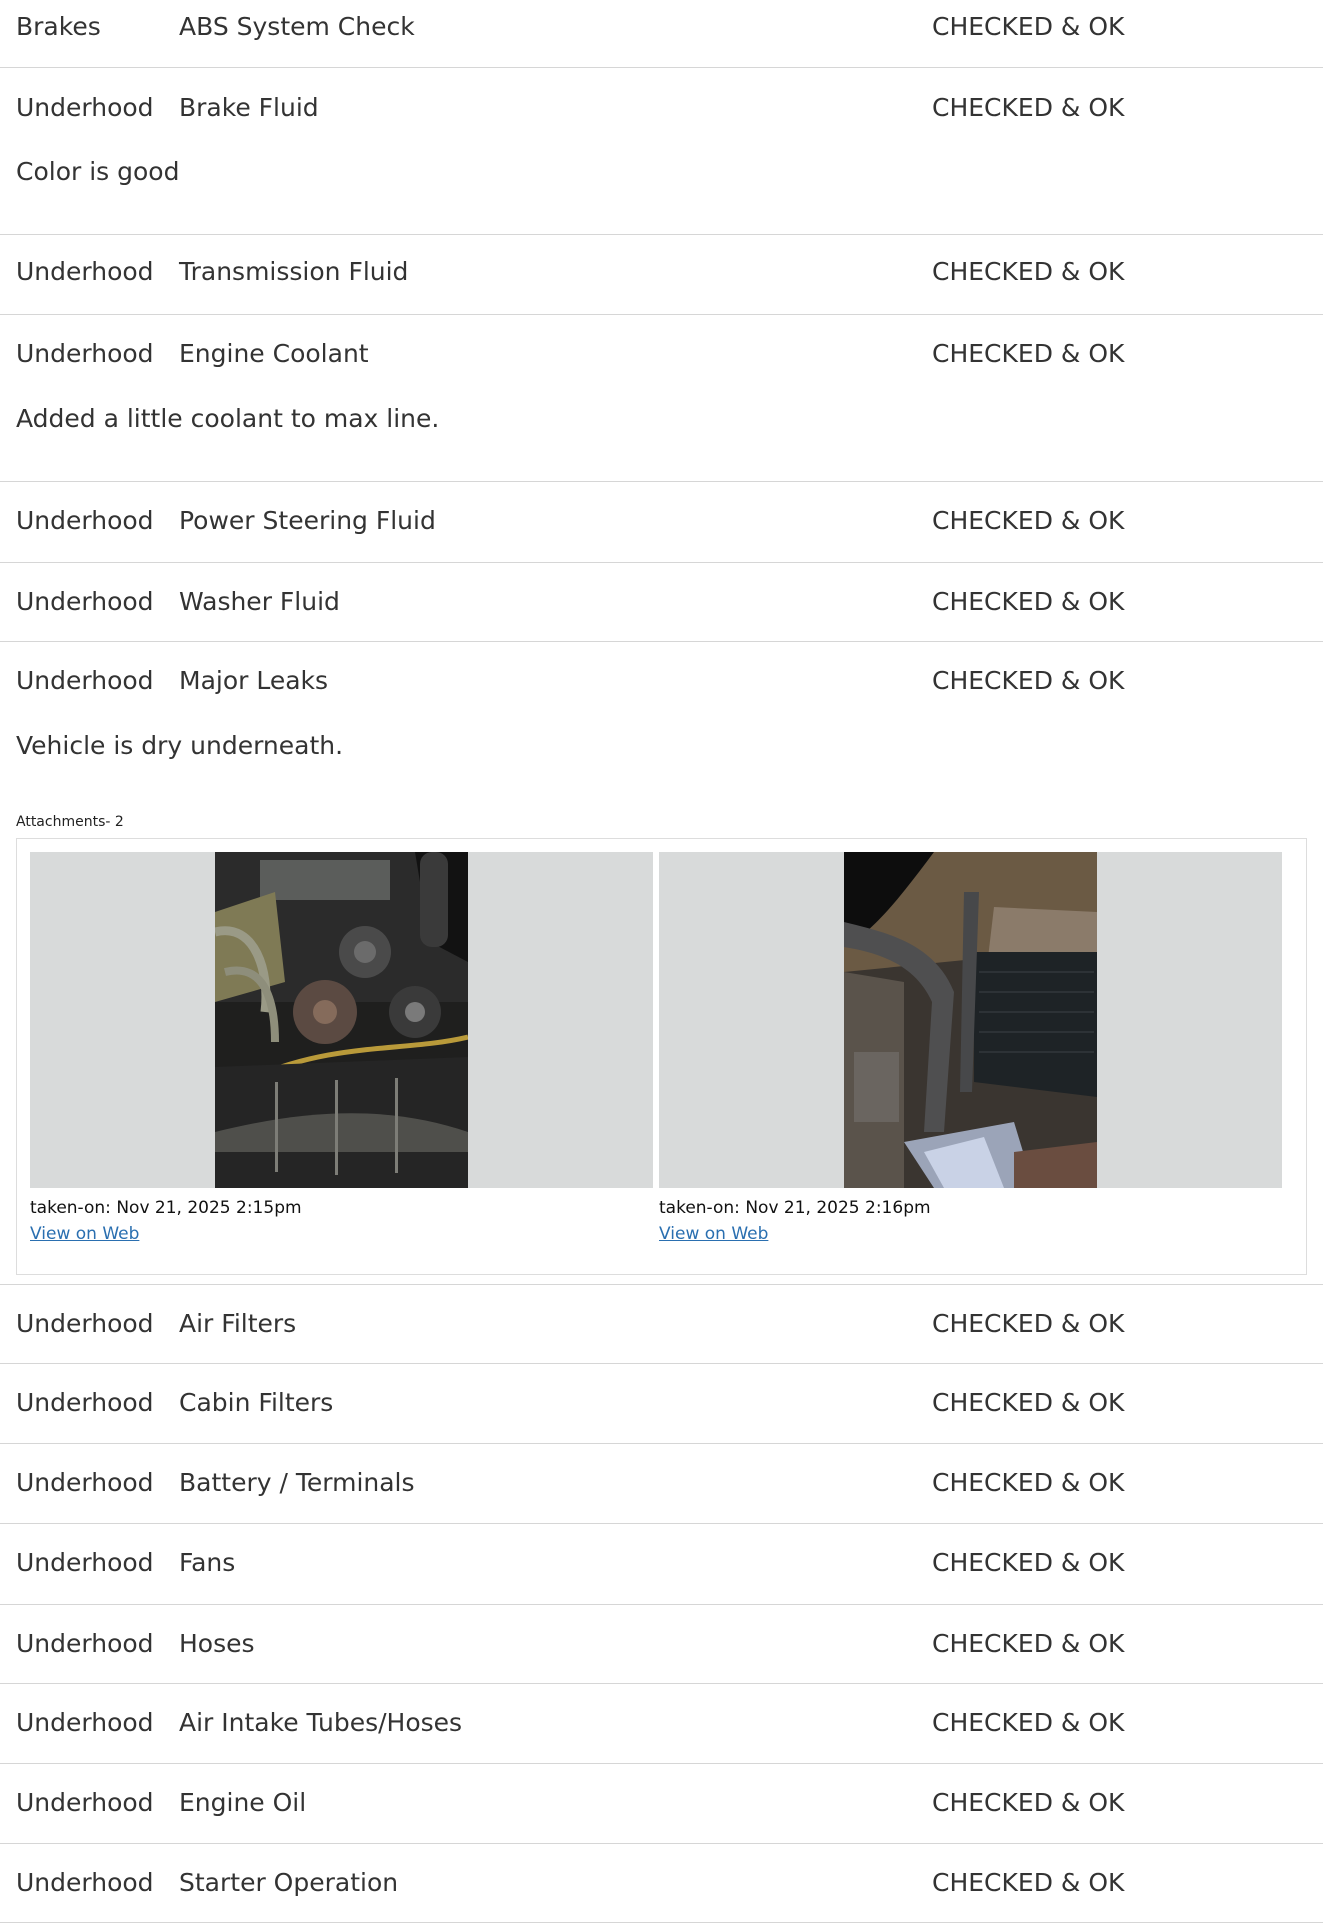 The image size is (1323, 1923). What do you see at coordinates (661, 1404) in the screenshot?
I see `table-row: Underhood Cabin Filters CHECKED & OK` at bounding box center [661, 1404].